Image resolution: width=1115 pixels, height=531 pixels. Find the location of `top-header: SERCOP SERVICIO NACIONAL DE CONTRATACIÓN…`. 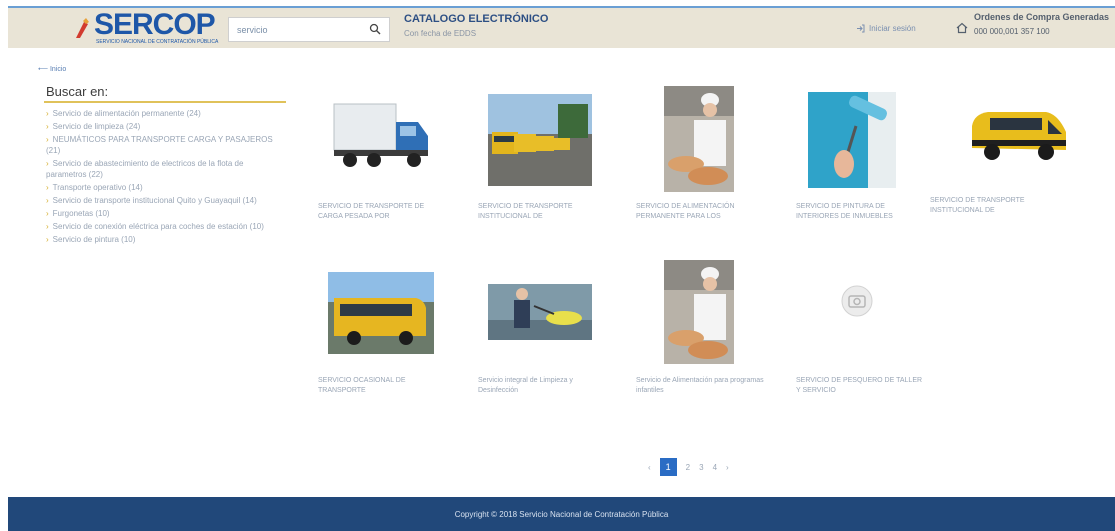

top-header: SERCOP SERVICIO NACIONAL DE CONTRATACIÓN… is located at coordinates (561, 27).